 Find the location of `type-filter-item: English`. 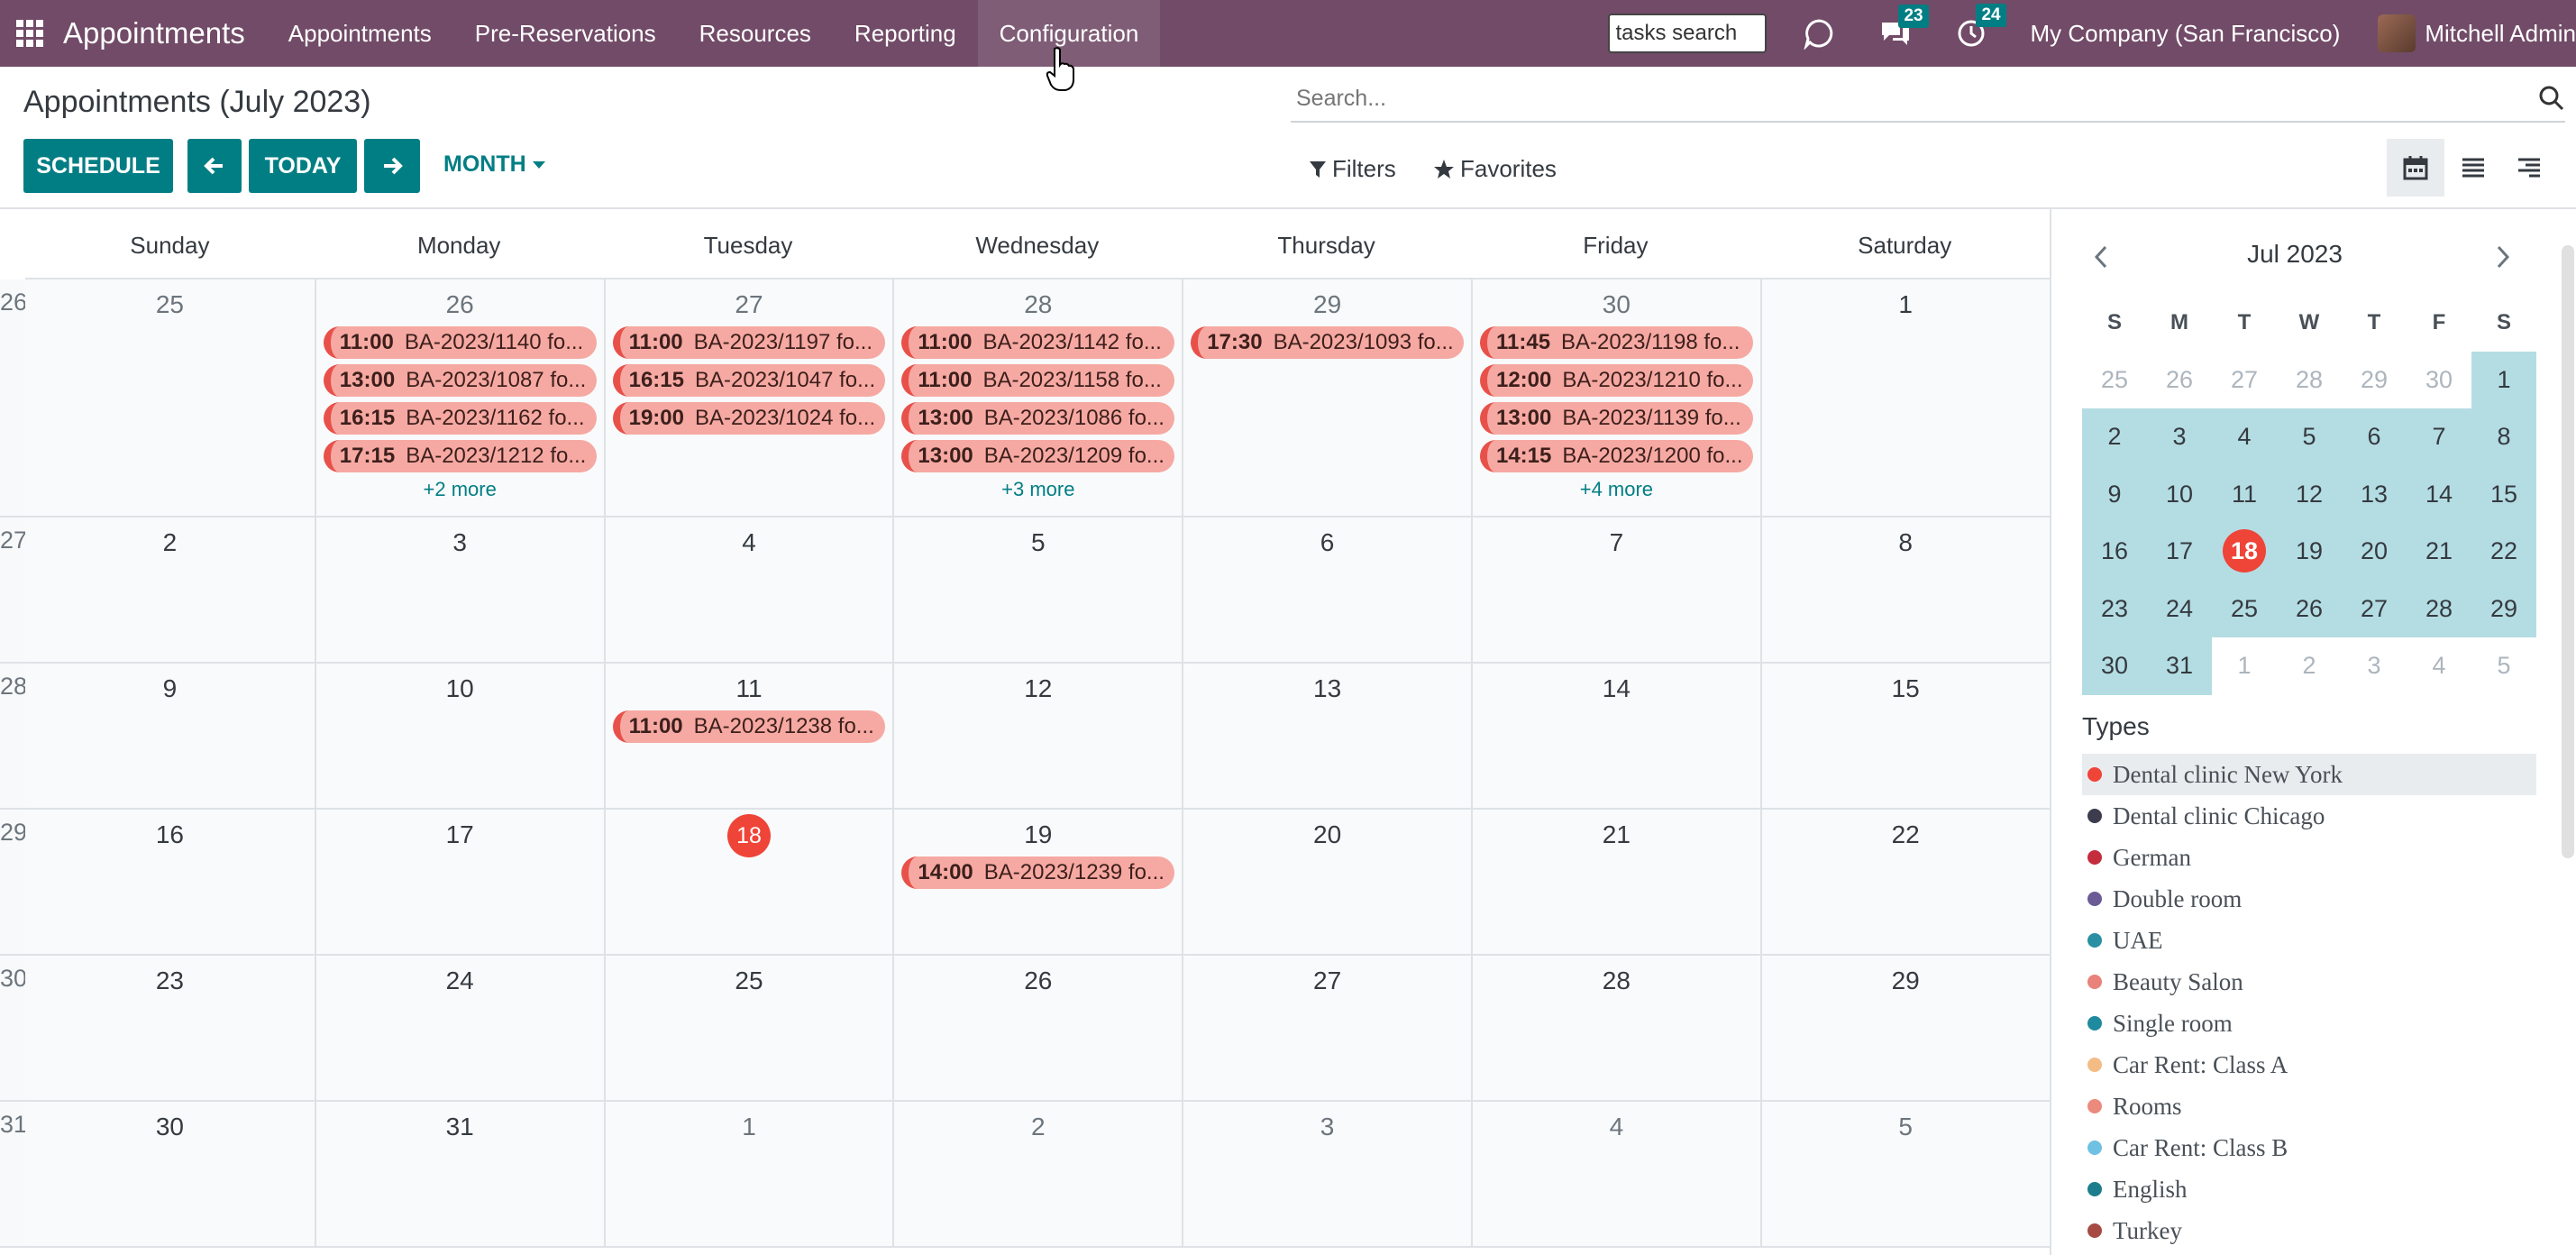

type-filter-item: English is located at coordinates (2309, 1189).